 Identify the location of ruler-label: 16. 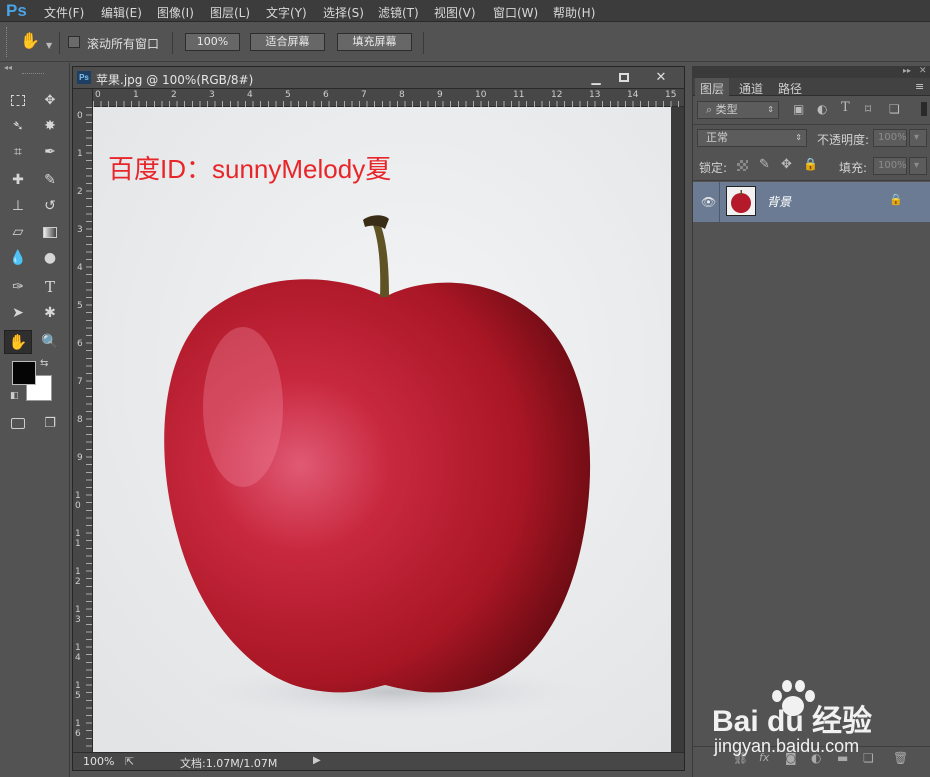
(78, 729).